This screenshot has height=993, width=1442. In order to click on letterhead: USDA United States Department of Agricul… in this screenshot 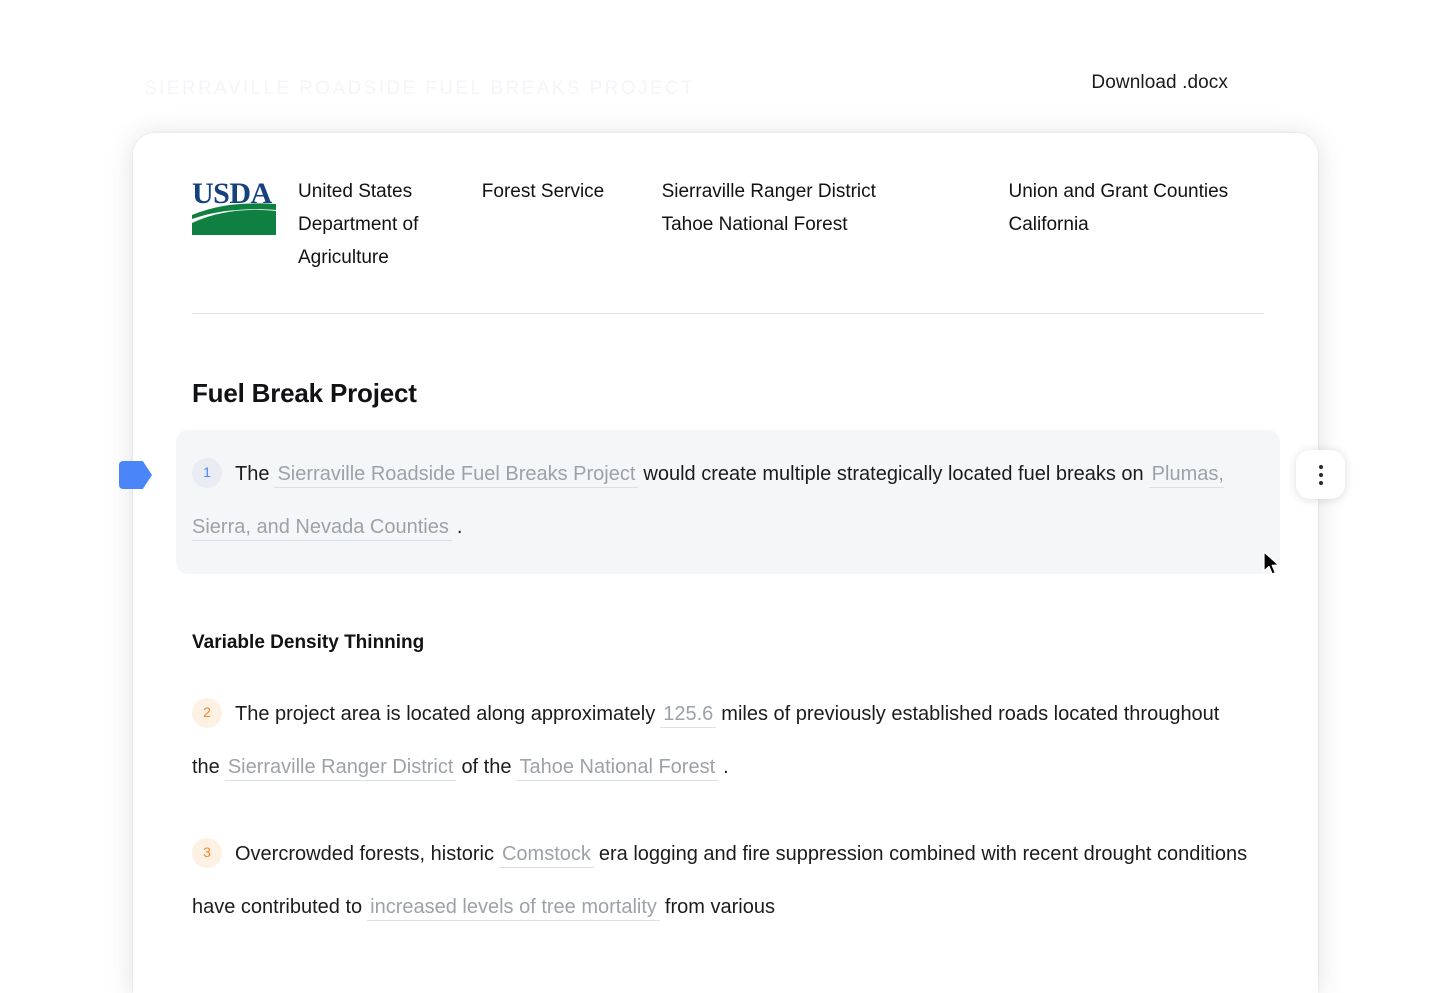, I will do `click(728, 203)`.